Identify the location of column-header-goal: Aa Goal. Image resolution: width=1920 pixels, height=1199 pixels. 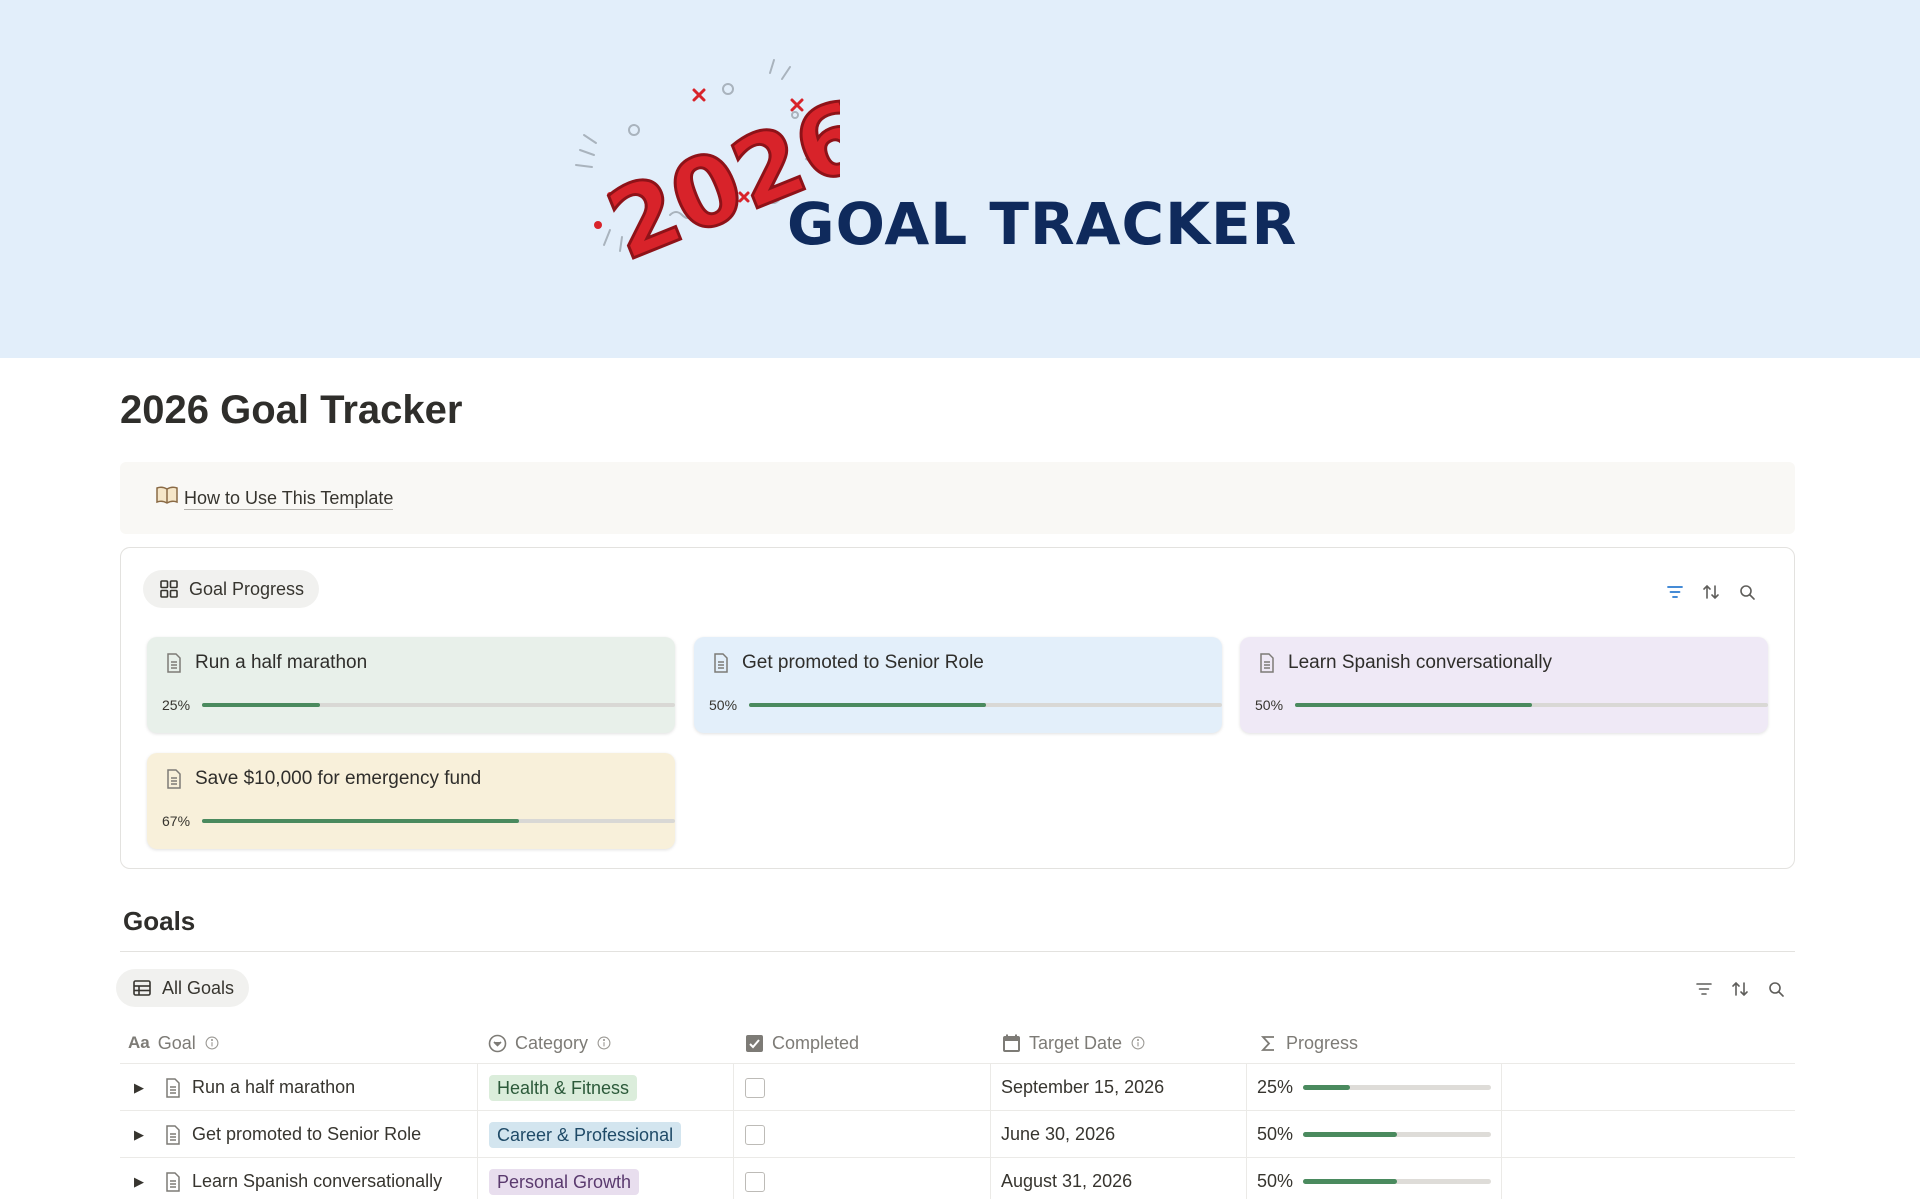
(174, 1043).